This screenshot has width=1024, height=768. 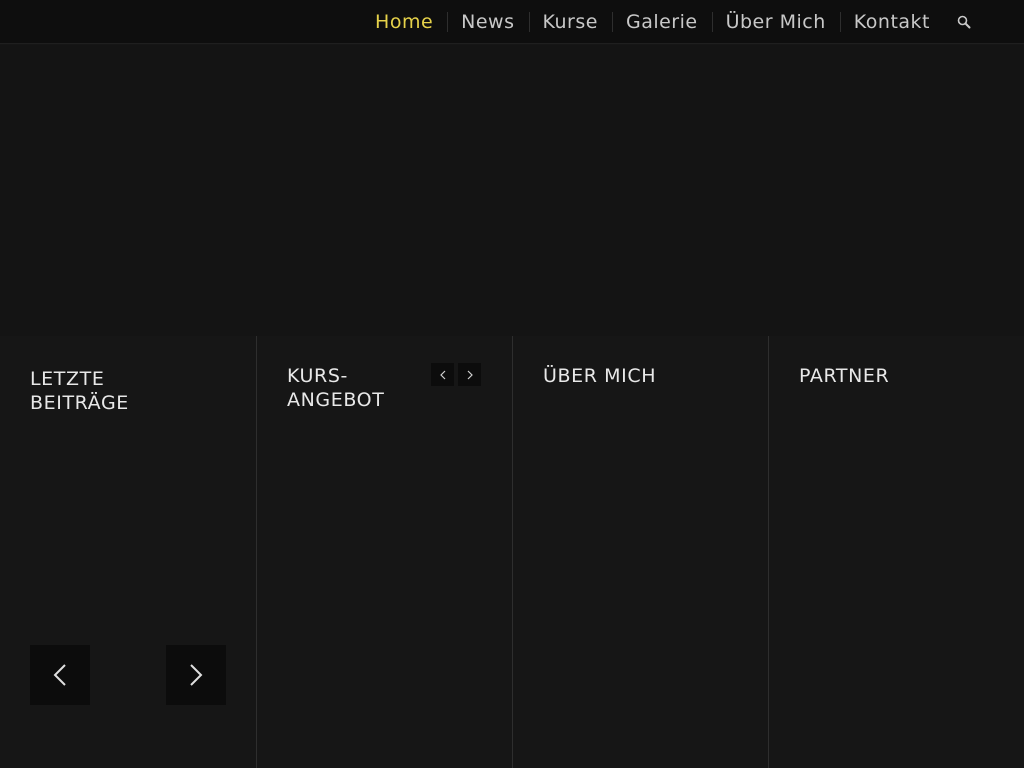 What do you see at coordinates (336, 400) in the screenshot?
I see `courses-title-line2: ANGEBOT` at bounding box center [336, 400].